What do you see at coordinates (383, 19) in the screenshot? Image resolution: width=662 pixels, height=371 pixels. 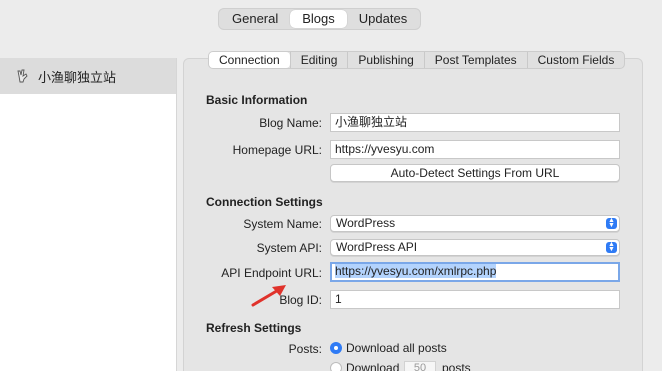 I see `tab-updates: Updates` at bounding box center [383, 19].